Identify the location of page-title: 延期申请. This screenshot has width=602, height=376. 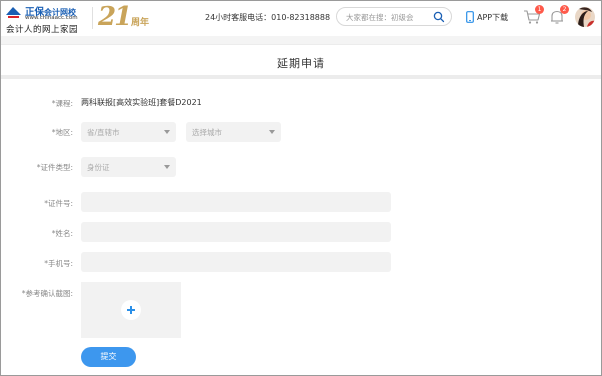
(301, 63).